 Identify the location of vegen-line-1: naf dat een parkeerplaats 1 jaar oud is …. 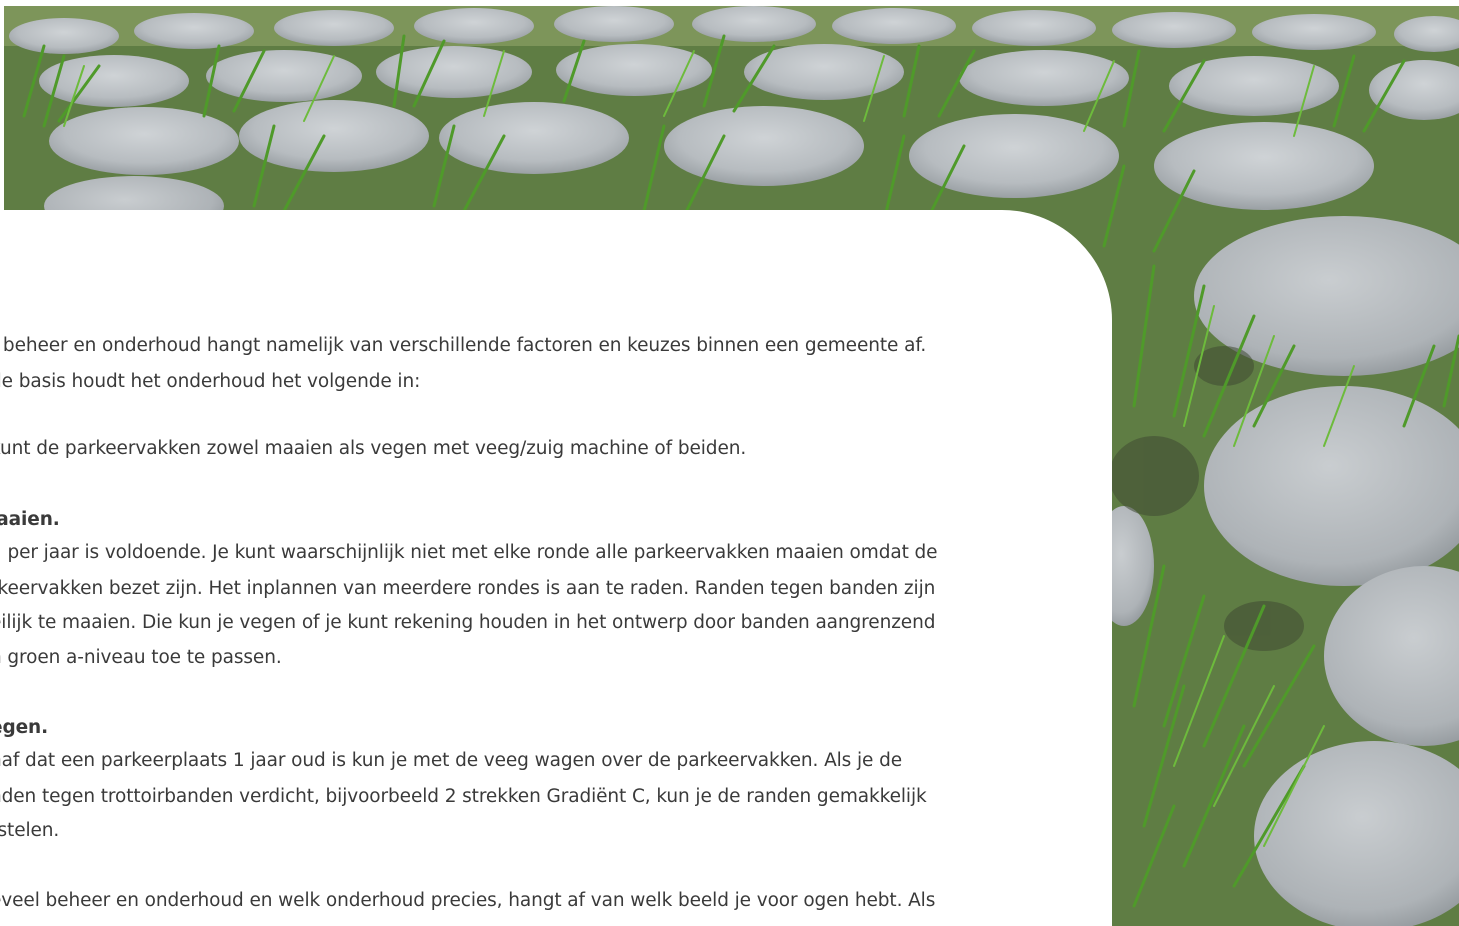
(451, 760).